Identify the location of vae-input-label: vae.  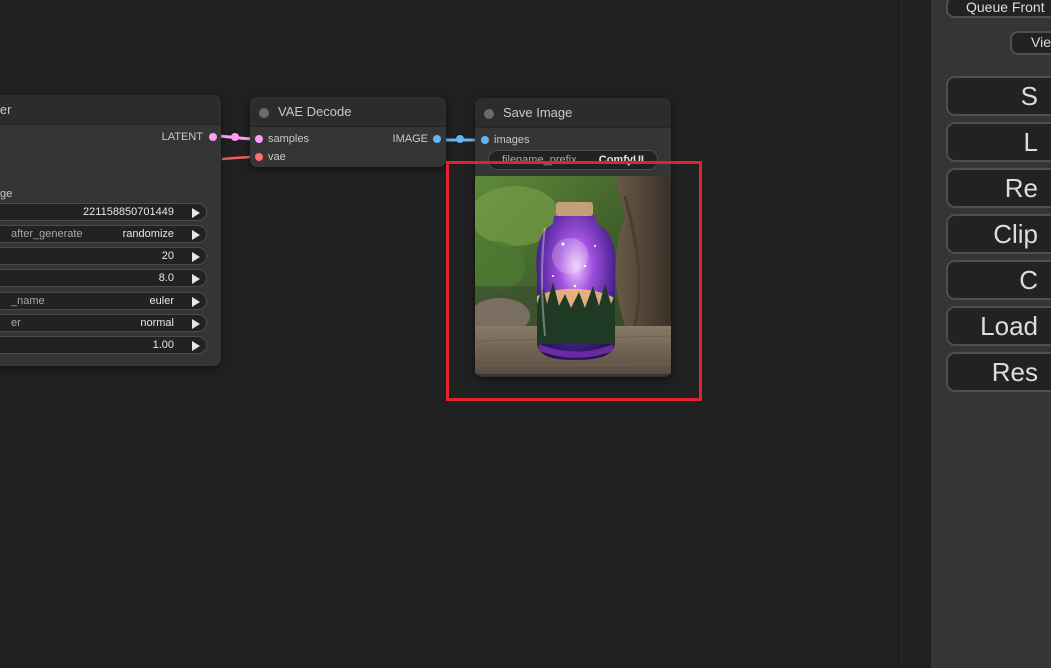
(277, 157).